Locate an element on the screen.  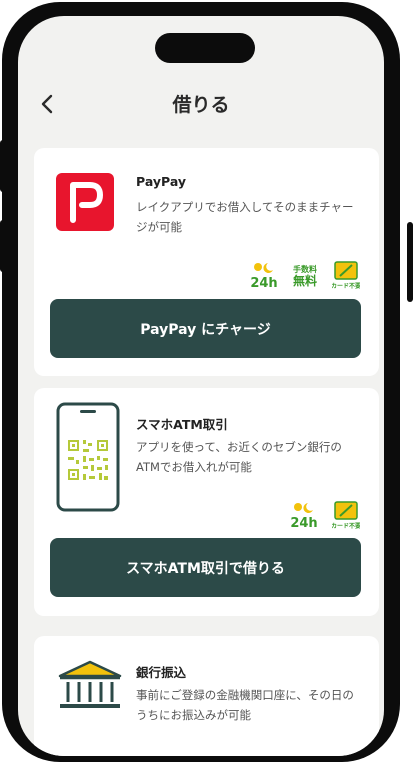
smartphone-qr-icon is located at coordinates (88, 457).